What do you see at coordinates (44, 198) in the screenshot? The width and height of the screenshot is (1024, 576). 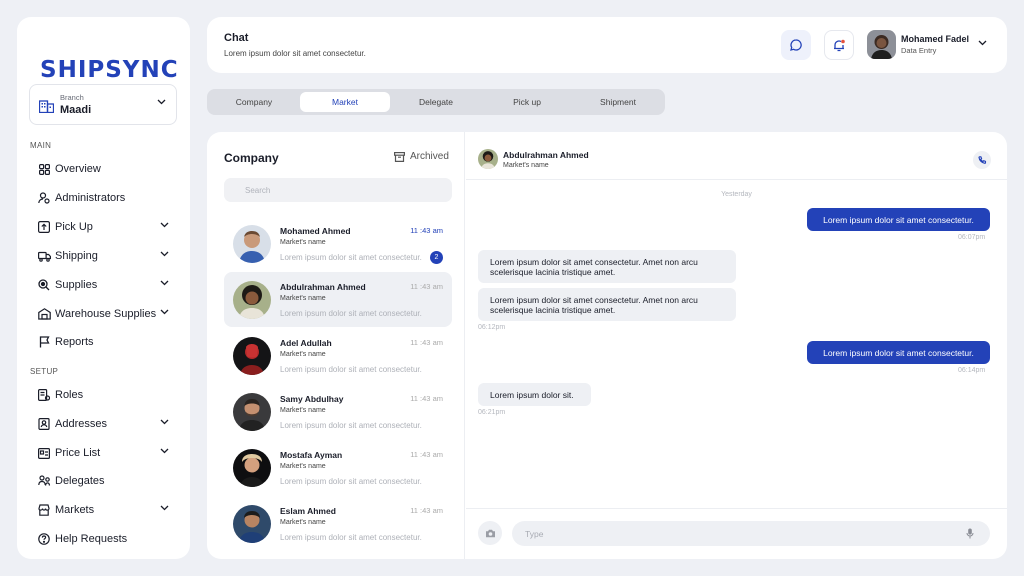 I see `user-gear-icon` at bounding box center [44, 198].